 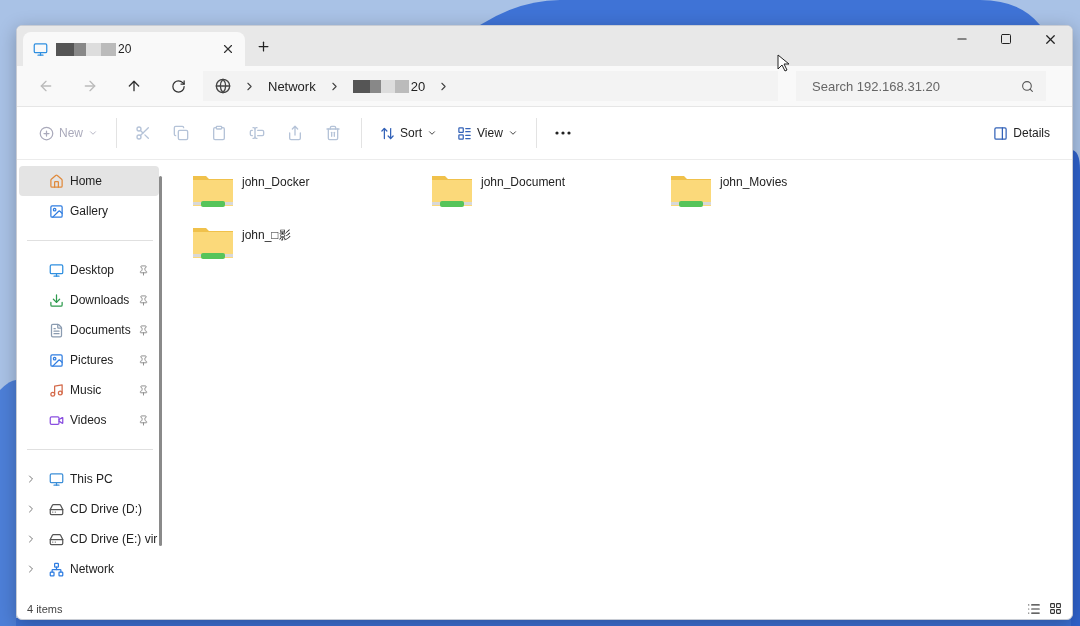 I want to click on search-field: Search 192.168.31.20, so click(x=921, y=86).